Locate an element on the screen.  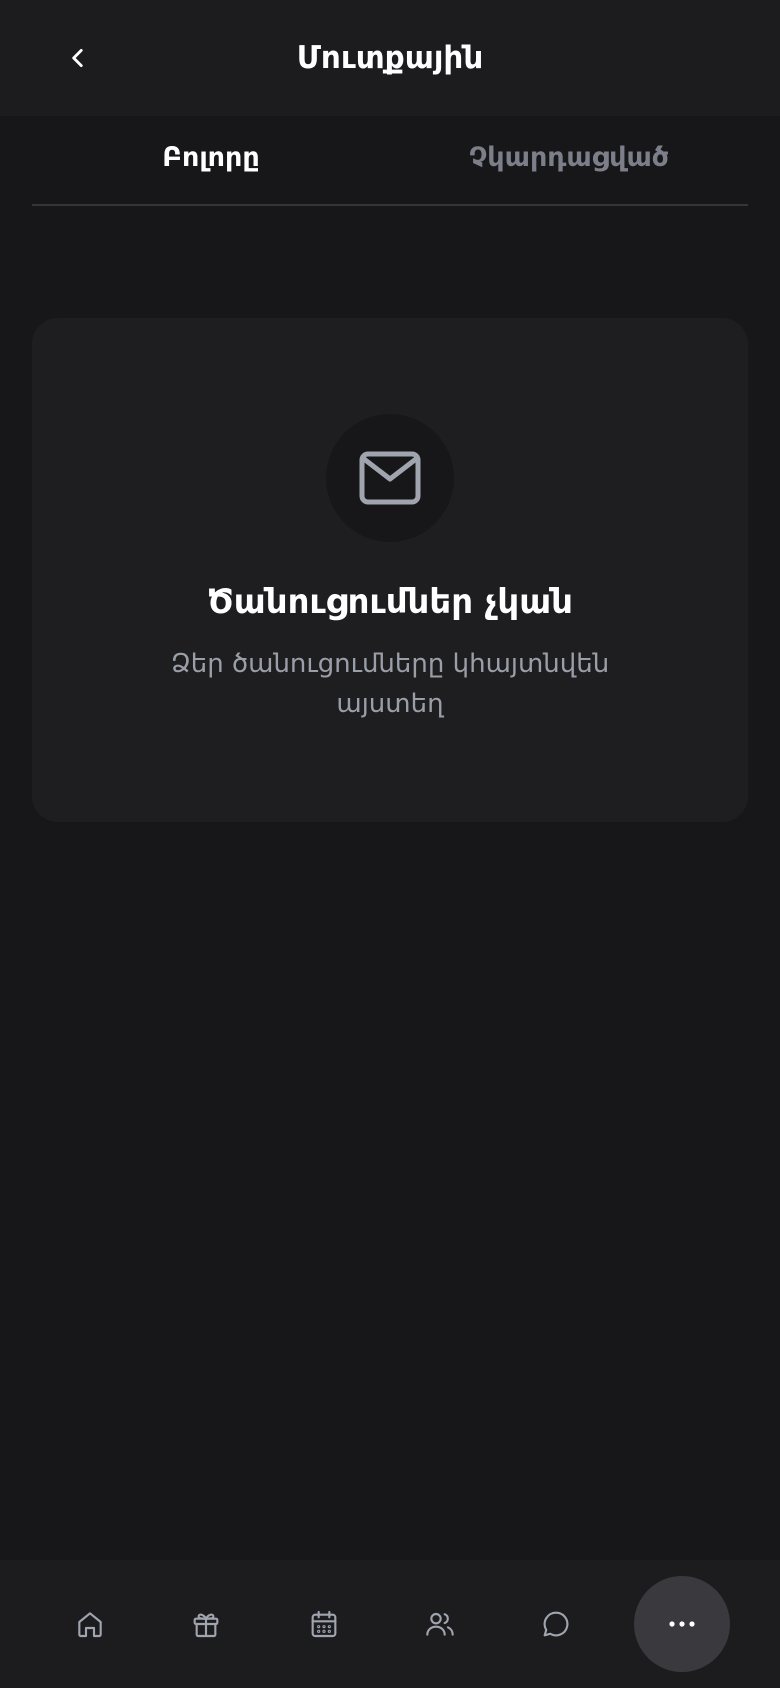
users-icon is located at coordinates (440, 1624).